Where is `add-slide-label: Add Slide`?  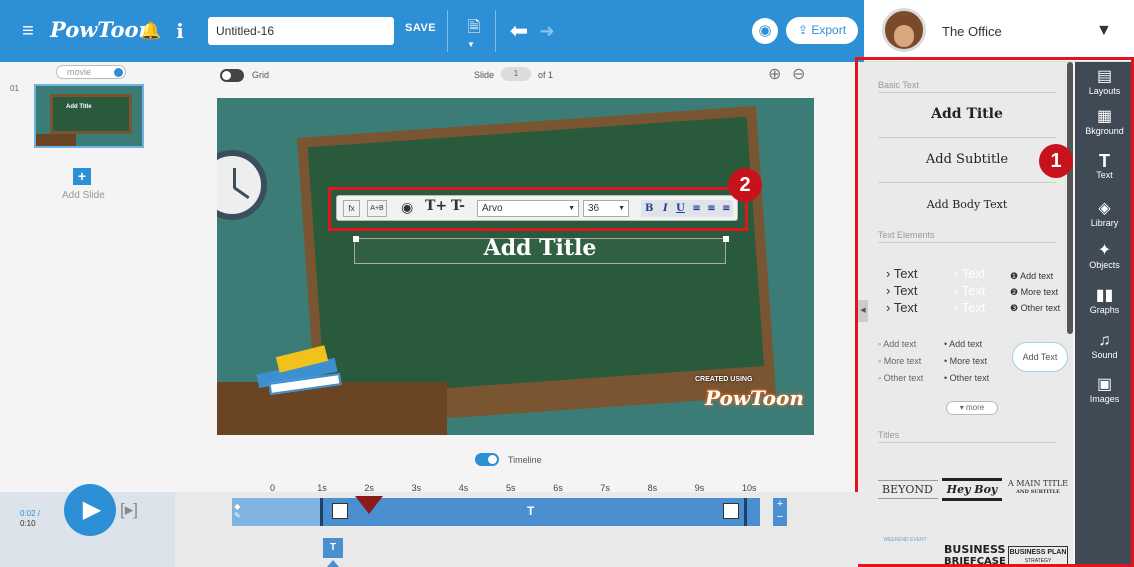 add-slide-label: Add Slide is located at coordinates (83, 195).